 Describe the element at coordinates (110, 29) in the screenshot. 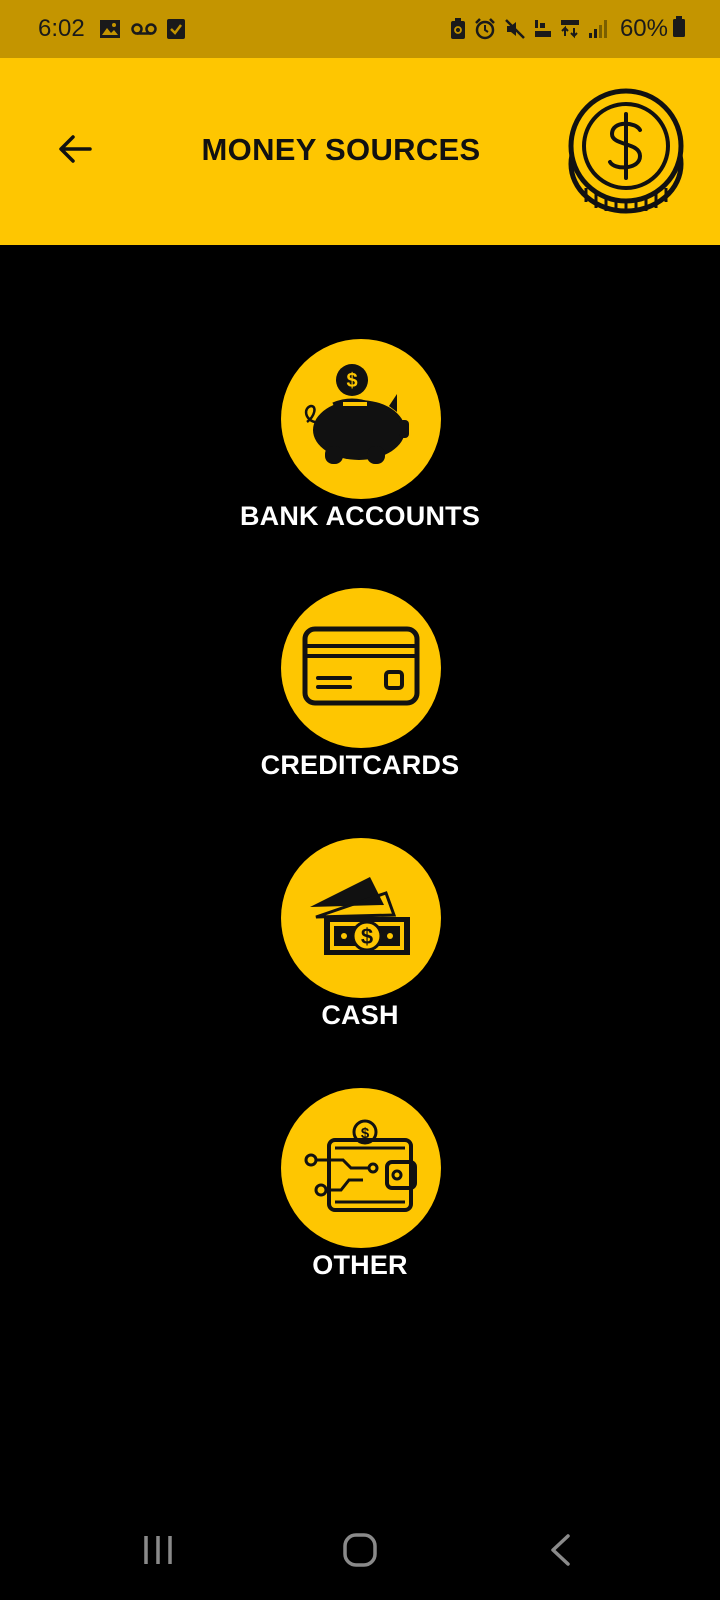

I see `image-icon` at that location.